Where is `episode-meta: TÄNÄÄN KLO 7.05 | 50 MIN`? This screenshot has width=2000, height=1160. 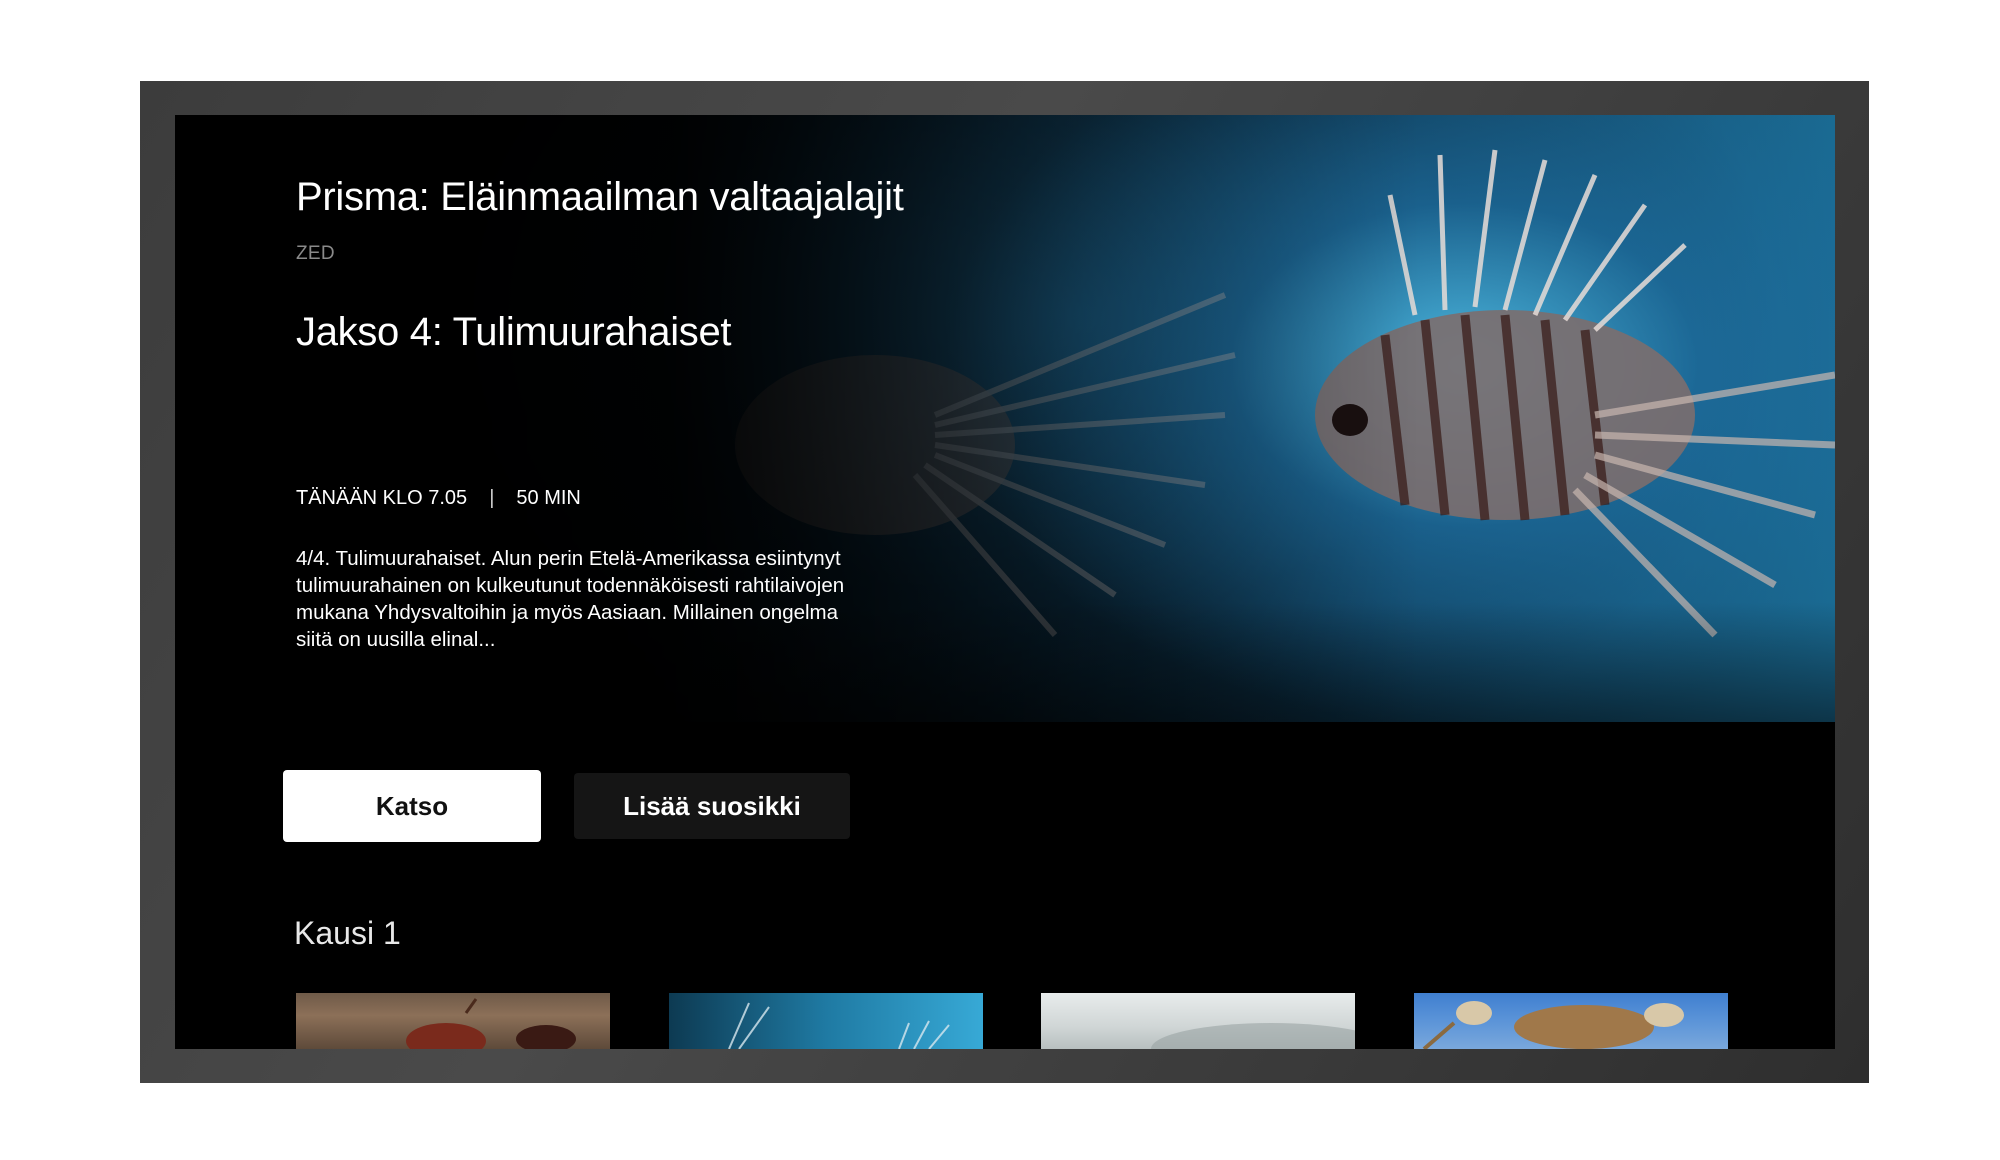 episode-meta: TÄNÄÄN KLO 7.05 | 50 MIN is located at coordinates (438, 498).